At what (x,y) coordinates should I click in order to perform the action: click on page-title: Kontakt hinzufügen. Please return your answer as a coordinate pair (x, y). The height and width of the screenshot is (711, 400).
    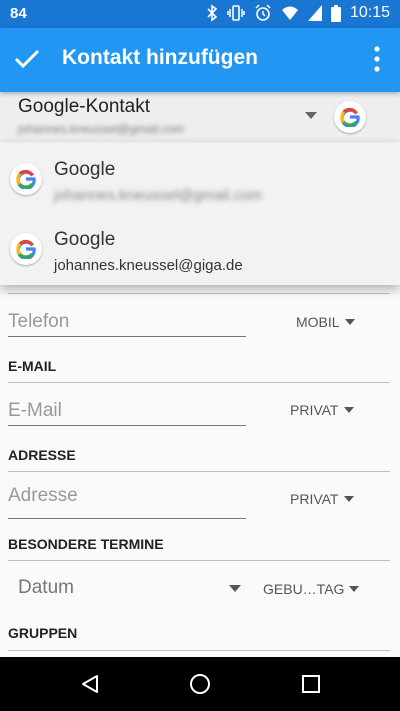
    Looking at the image, I should click on (160, 57).